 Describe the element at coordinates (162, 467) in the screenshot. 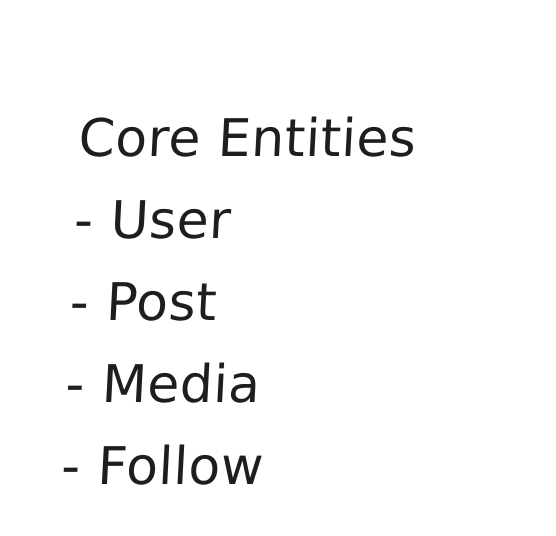

I see `entity-item-follow: - Follow` at that location.